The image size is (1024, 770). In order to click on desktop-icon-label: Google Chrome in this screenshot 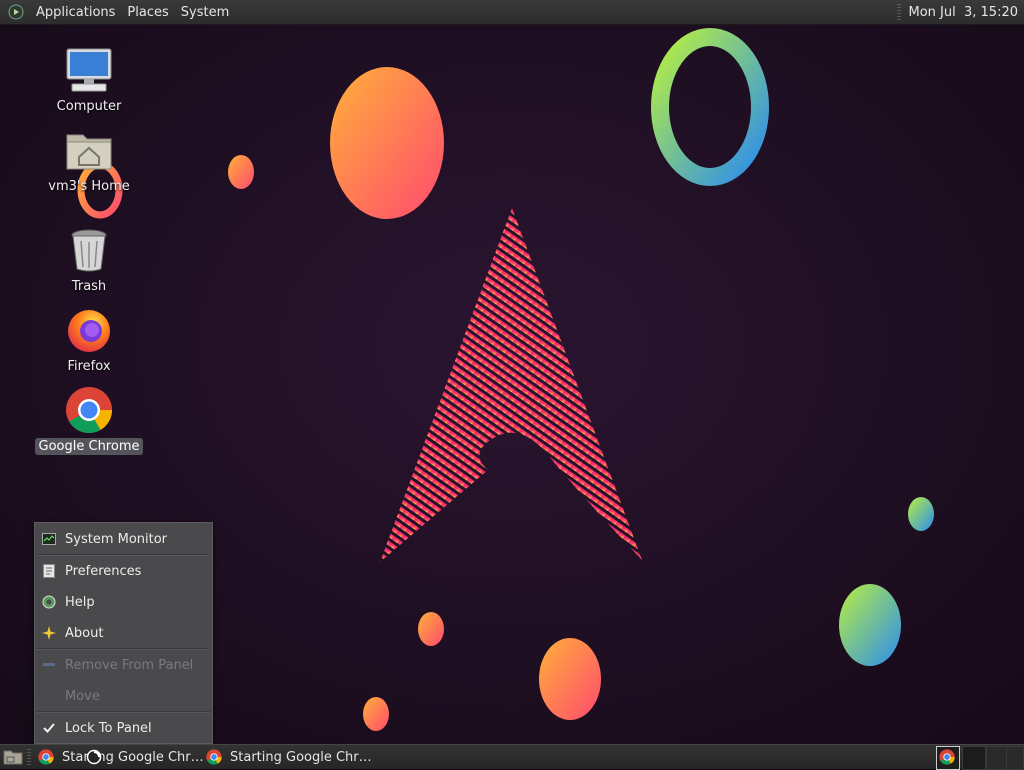, I will do `click(89, 446)`.